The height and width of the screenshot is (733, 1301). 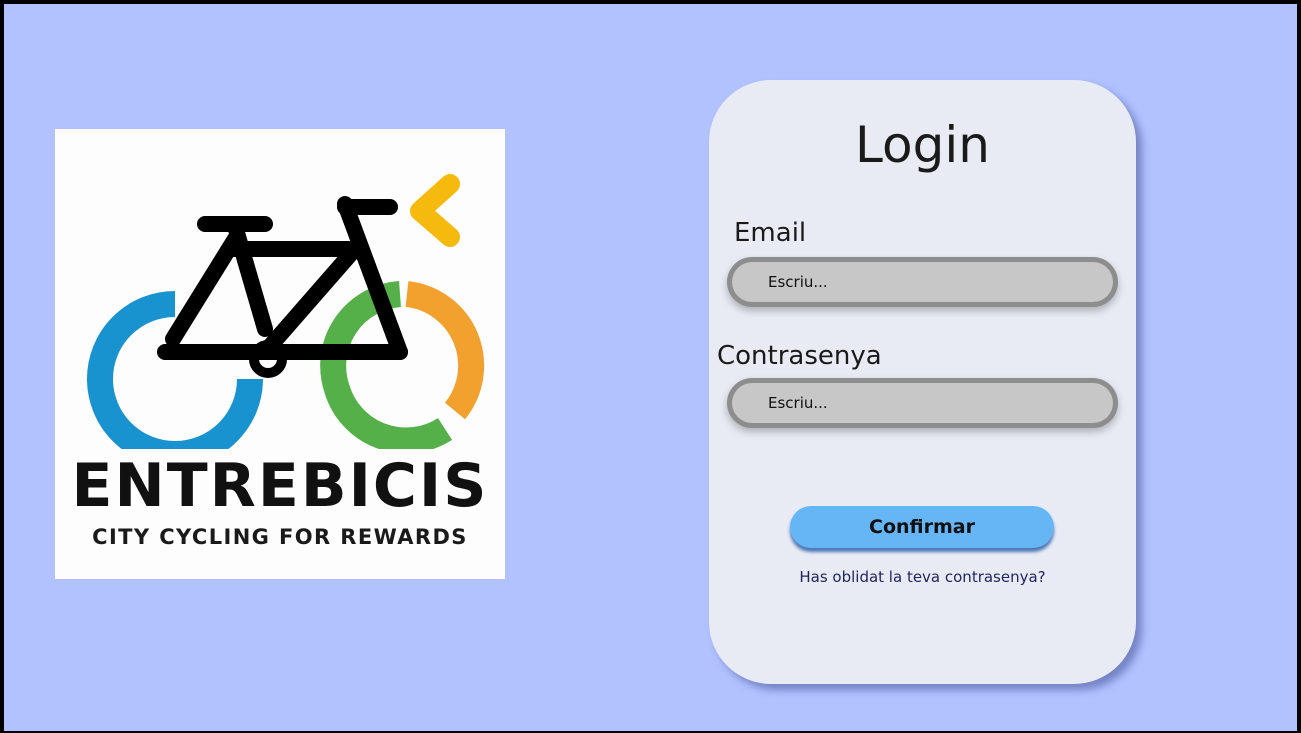 What do you see at coordinates (922, 282) in the screenshot?
I see `email-input` at bounding box center [922, 282].